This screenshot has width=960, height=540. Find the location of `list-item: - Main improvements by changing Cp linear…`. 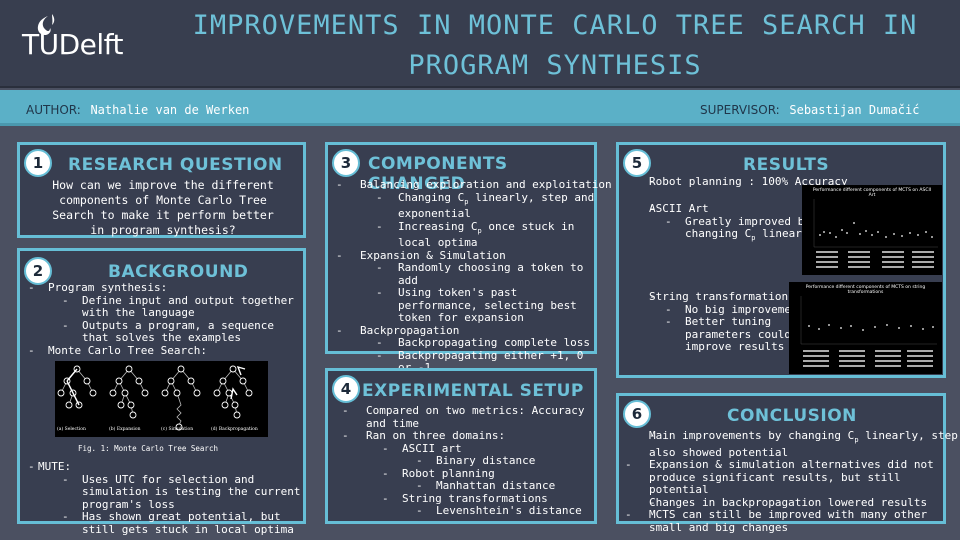

list-item: - Main improvements by changing Cp linear… is located at coordinates (803, 437).